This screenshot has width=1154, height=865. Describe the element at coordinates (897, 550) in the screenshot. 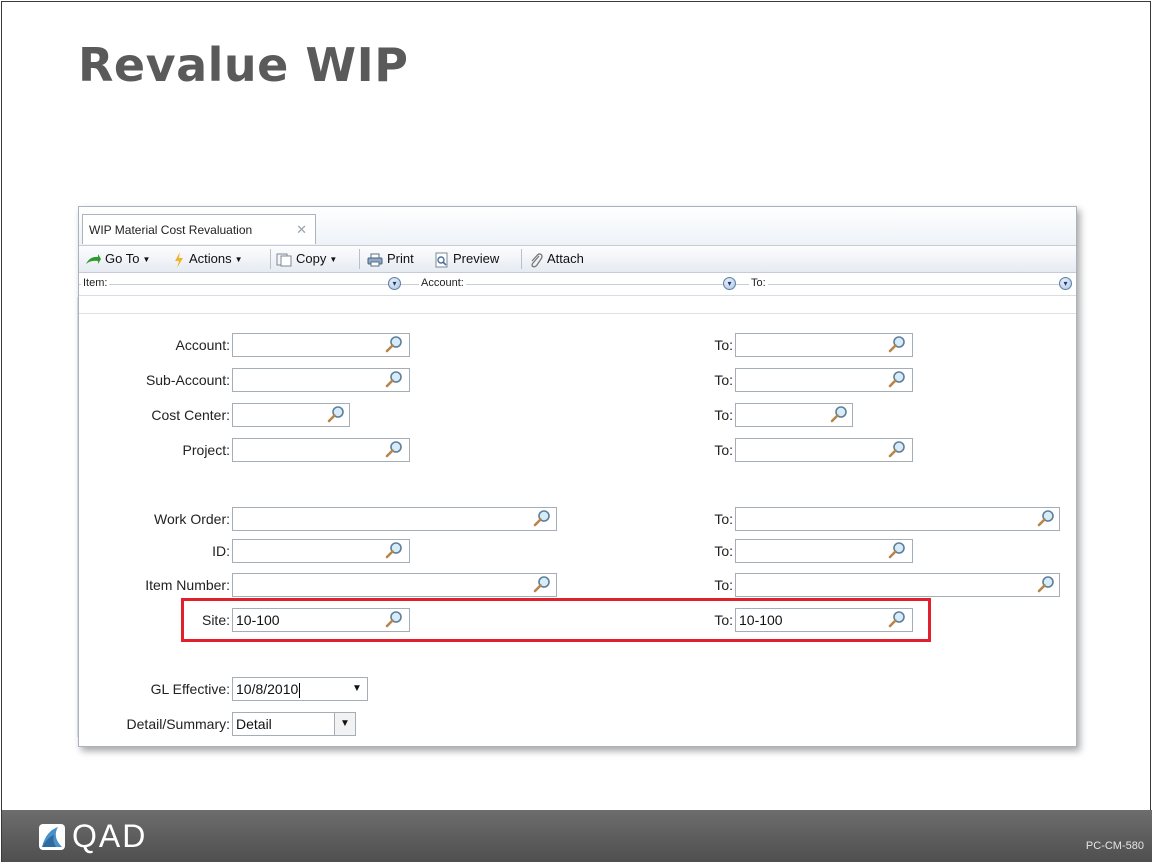

I see `id-to-search-icon` at that location.